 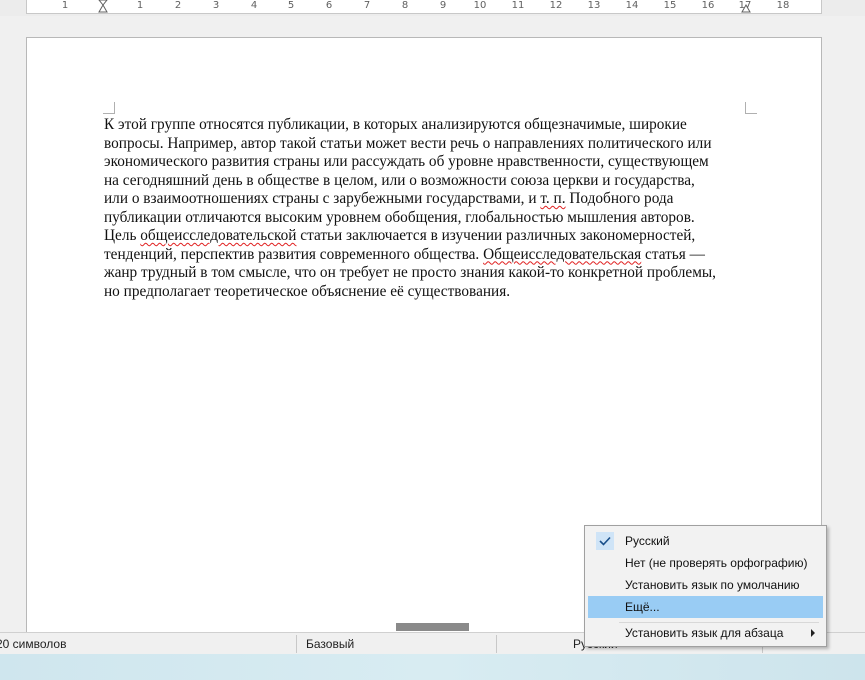 What do you see at coordinates (632, 5) in the screenshot?
I see `ruler-number: 14` at bounding box center [632, 5].